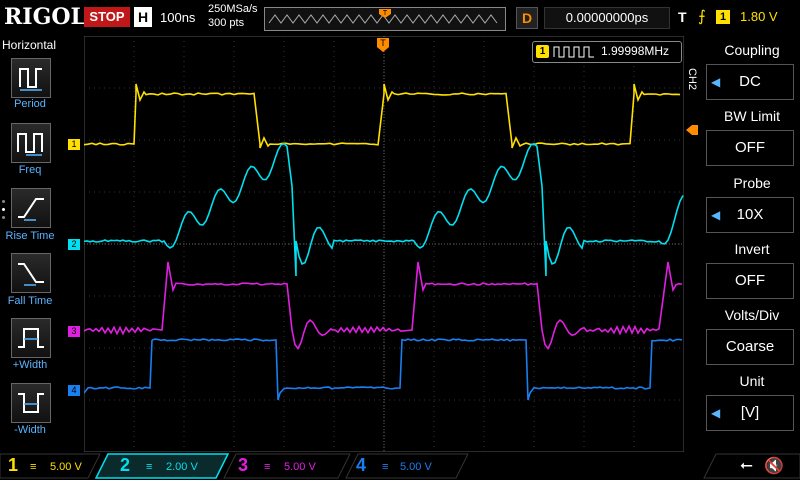  I want to click on ch1-trace, so click(382, 116).